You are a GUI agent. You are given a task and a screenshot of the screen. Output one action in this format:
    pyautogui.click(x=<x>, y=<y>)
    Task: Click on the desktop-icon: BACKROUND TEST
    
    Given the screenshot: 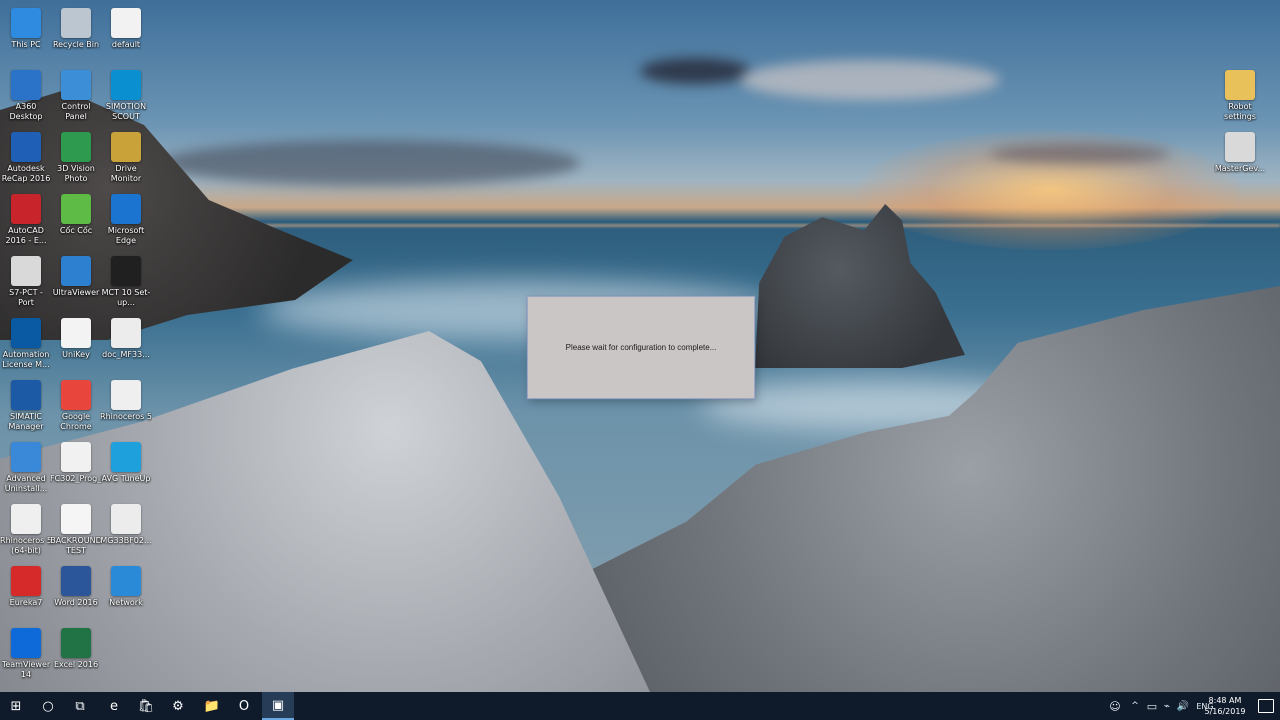 What is the action you would take?
    pyautogui.click(x=76, y=529)
    